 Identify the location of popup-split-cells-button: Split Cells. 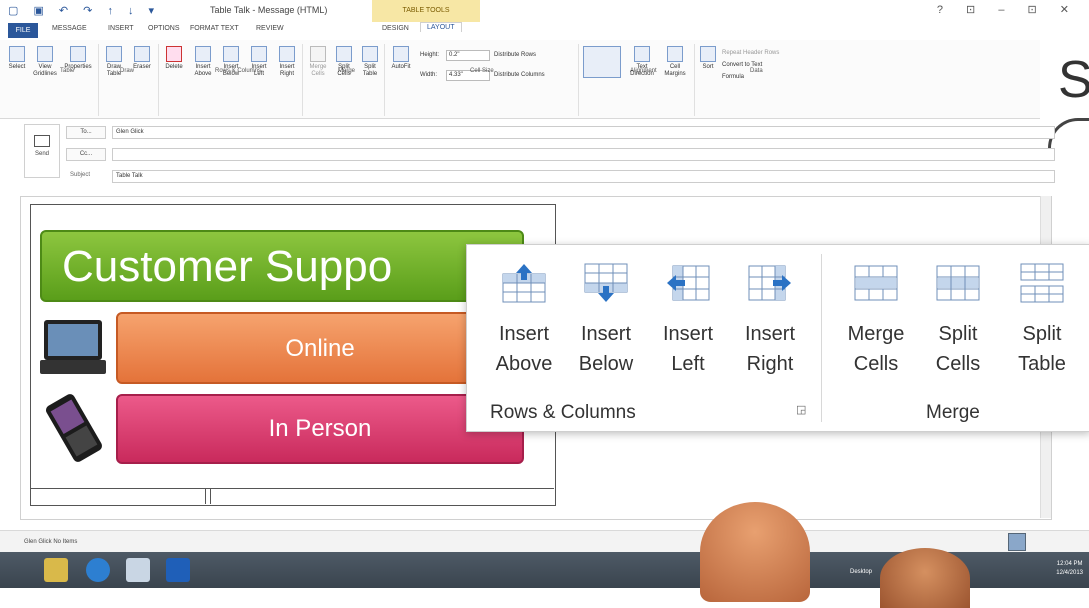
(958, 320).